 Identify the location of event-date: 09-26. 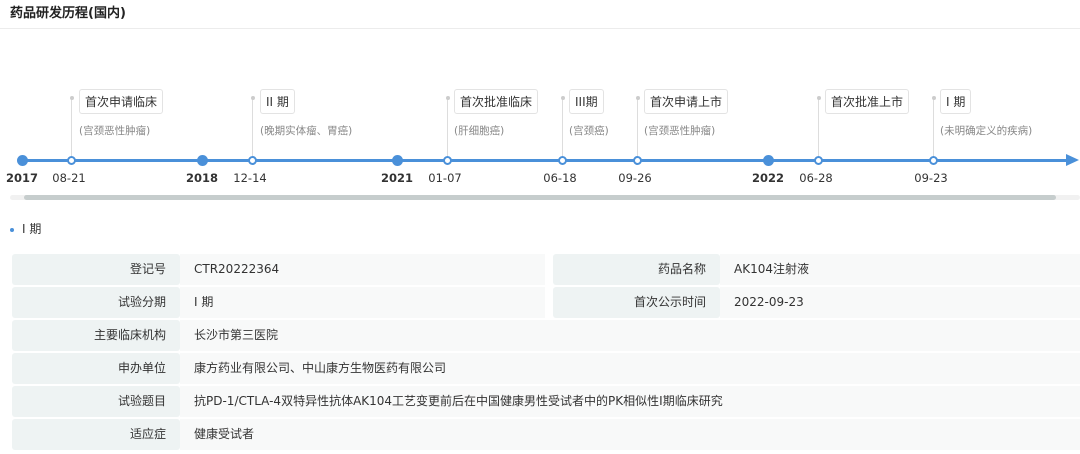
(635, 178).